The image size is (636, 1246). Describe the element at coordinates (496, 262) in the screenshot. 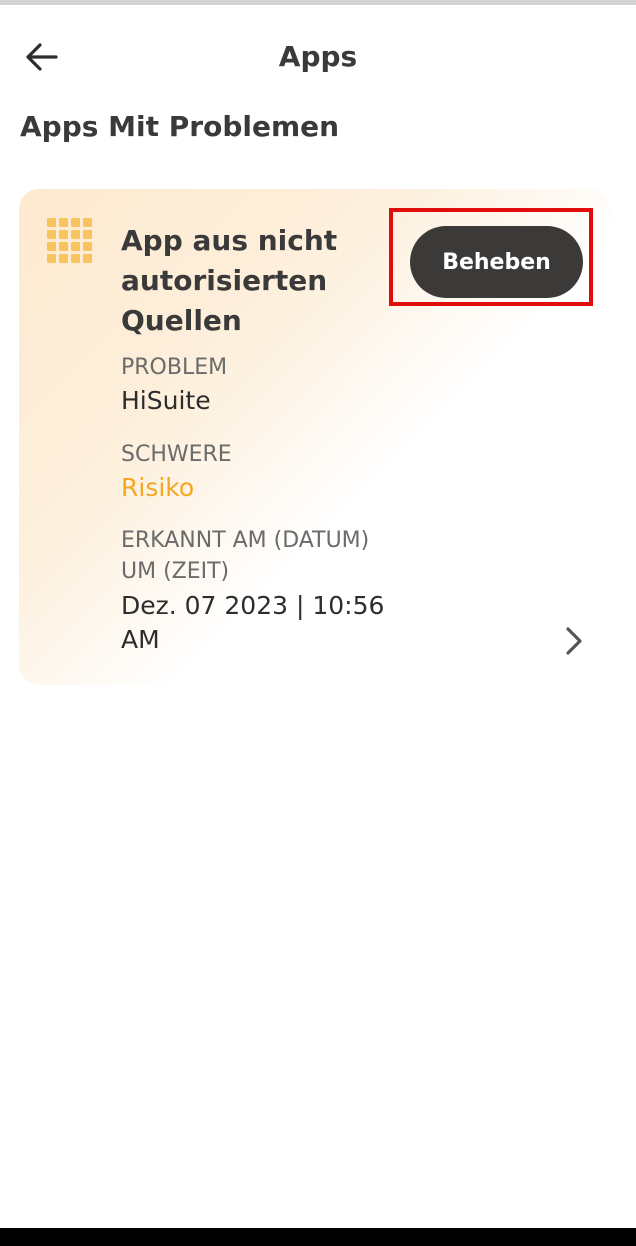

I see `fix-button: Beheben` at that location.